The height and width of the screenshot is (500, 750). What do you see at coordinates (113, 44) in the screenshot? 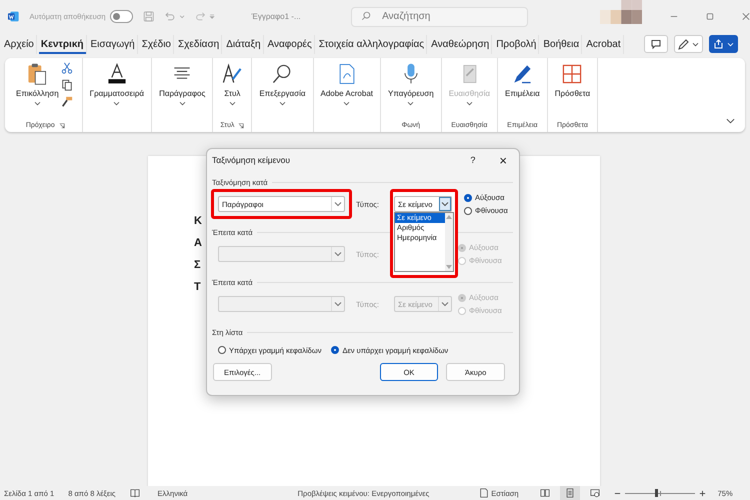
I see `menu-tab: Εισαγωγή` at bounding box center [113, 44].